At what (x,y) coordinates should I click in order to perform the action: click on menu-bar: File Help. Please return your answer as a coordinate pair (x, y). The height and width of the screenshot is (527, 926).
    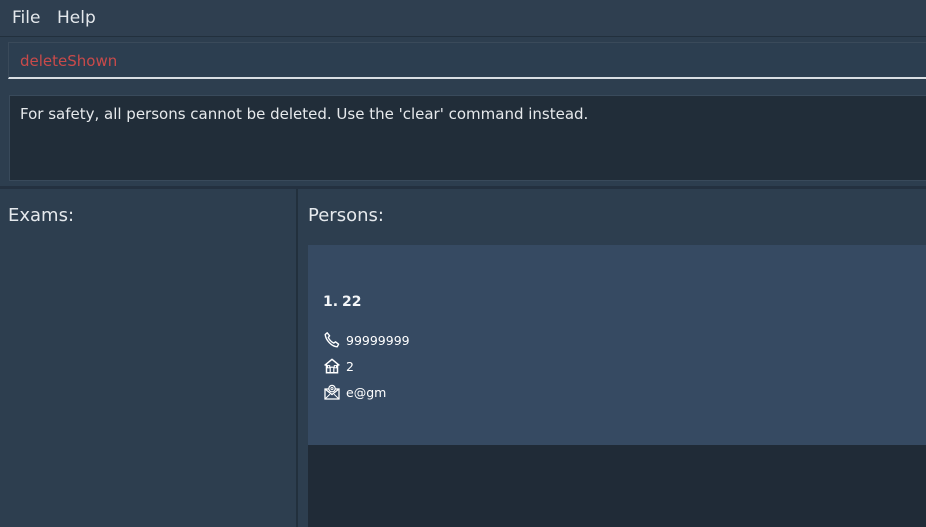
    Looking at the image, I should click on (463, 18).